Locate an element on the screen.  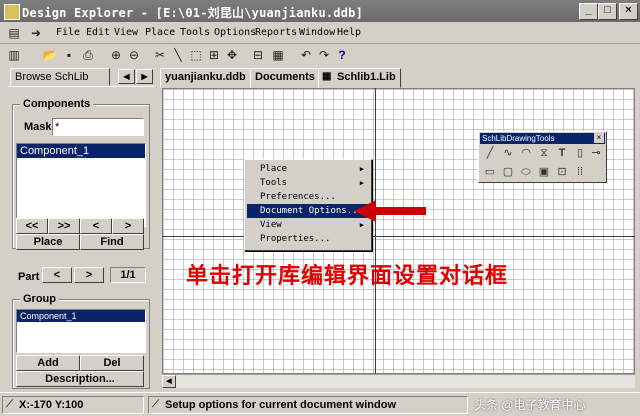
maximize-button: □ is located at coordinates (607, 11).